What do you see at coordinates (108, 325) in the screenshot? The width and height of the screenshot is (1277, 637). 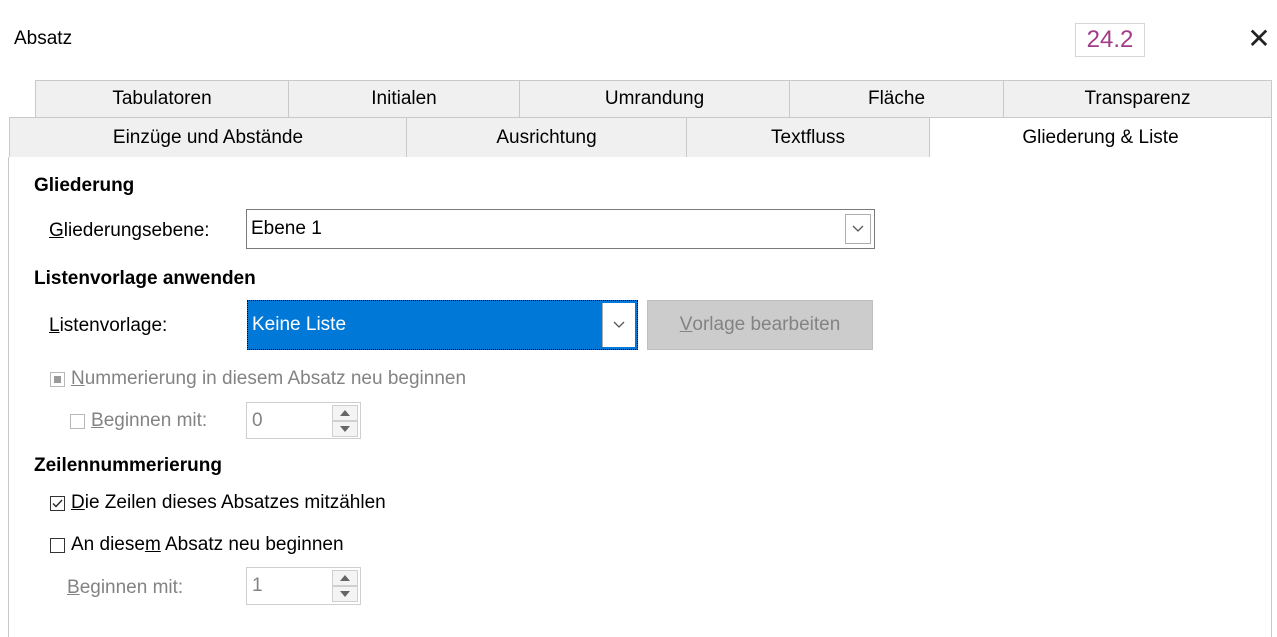 I see `list-style-label: Listenvorlage:` at bounding box center [108, 325].